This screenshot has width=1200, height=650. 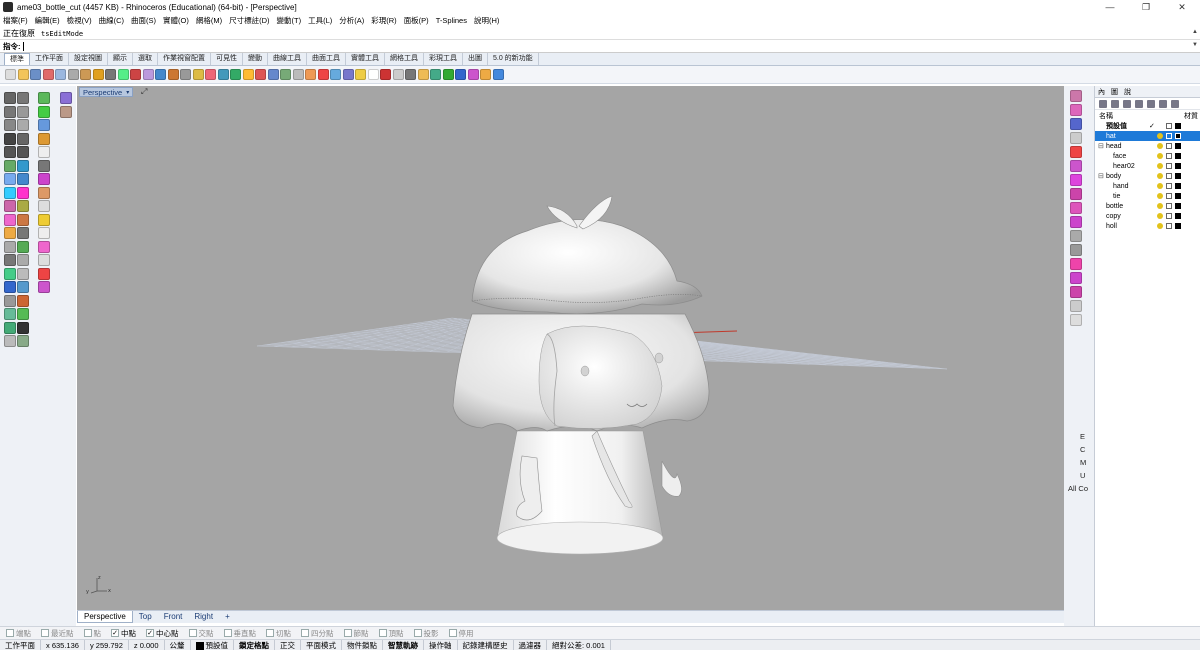 What do you see at coordinates (1182, 7) in the screenshot?
I see `close-button: ✕` at bounding box center [1182, 7].